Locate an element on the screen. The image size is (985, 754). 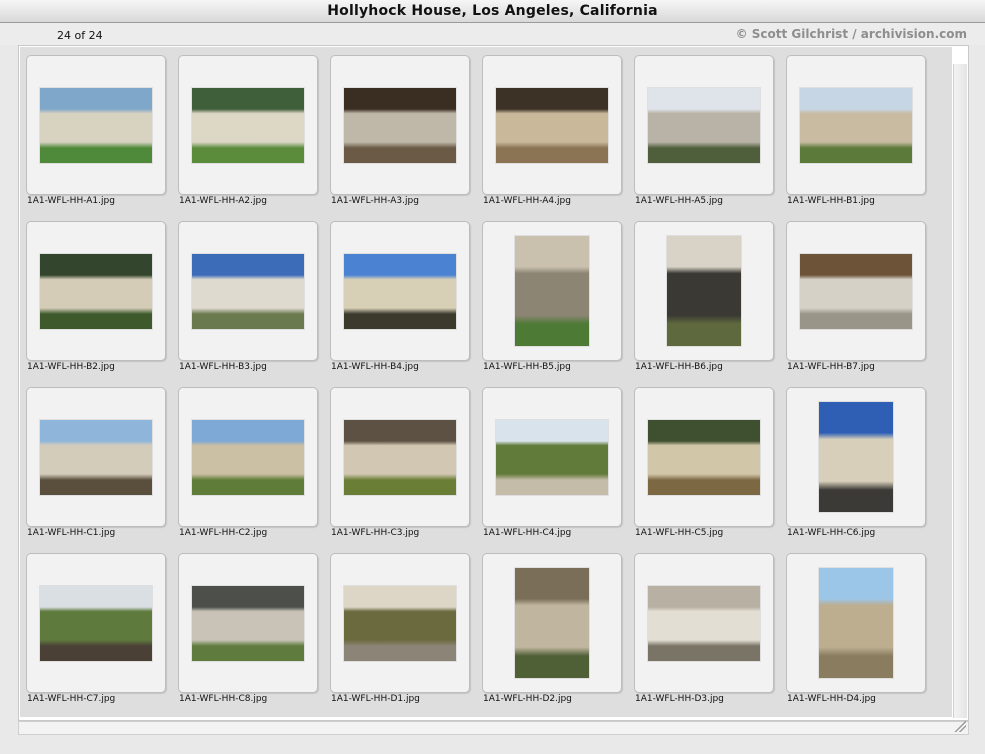
thumbnail-filename: 1A1-WFL-HH-D1.jpg is located at coordinates (375, 699).